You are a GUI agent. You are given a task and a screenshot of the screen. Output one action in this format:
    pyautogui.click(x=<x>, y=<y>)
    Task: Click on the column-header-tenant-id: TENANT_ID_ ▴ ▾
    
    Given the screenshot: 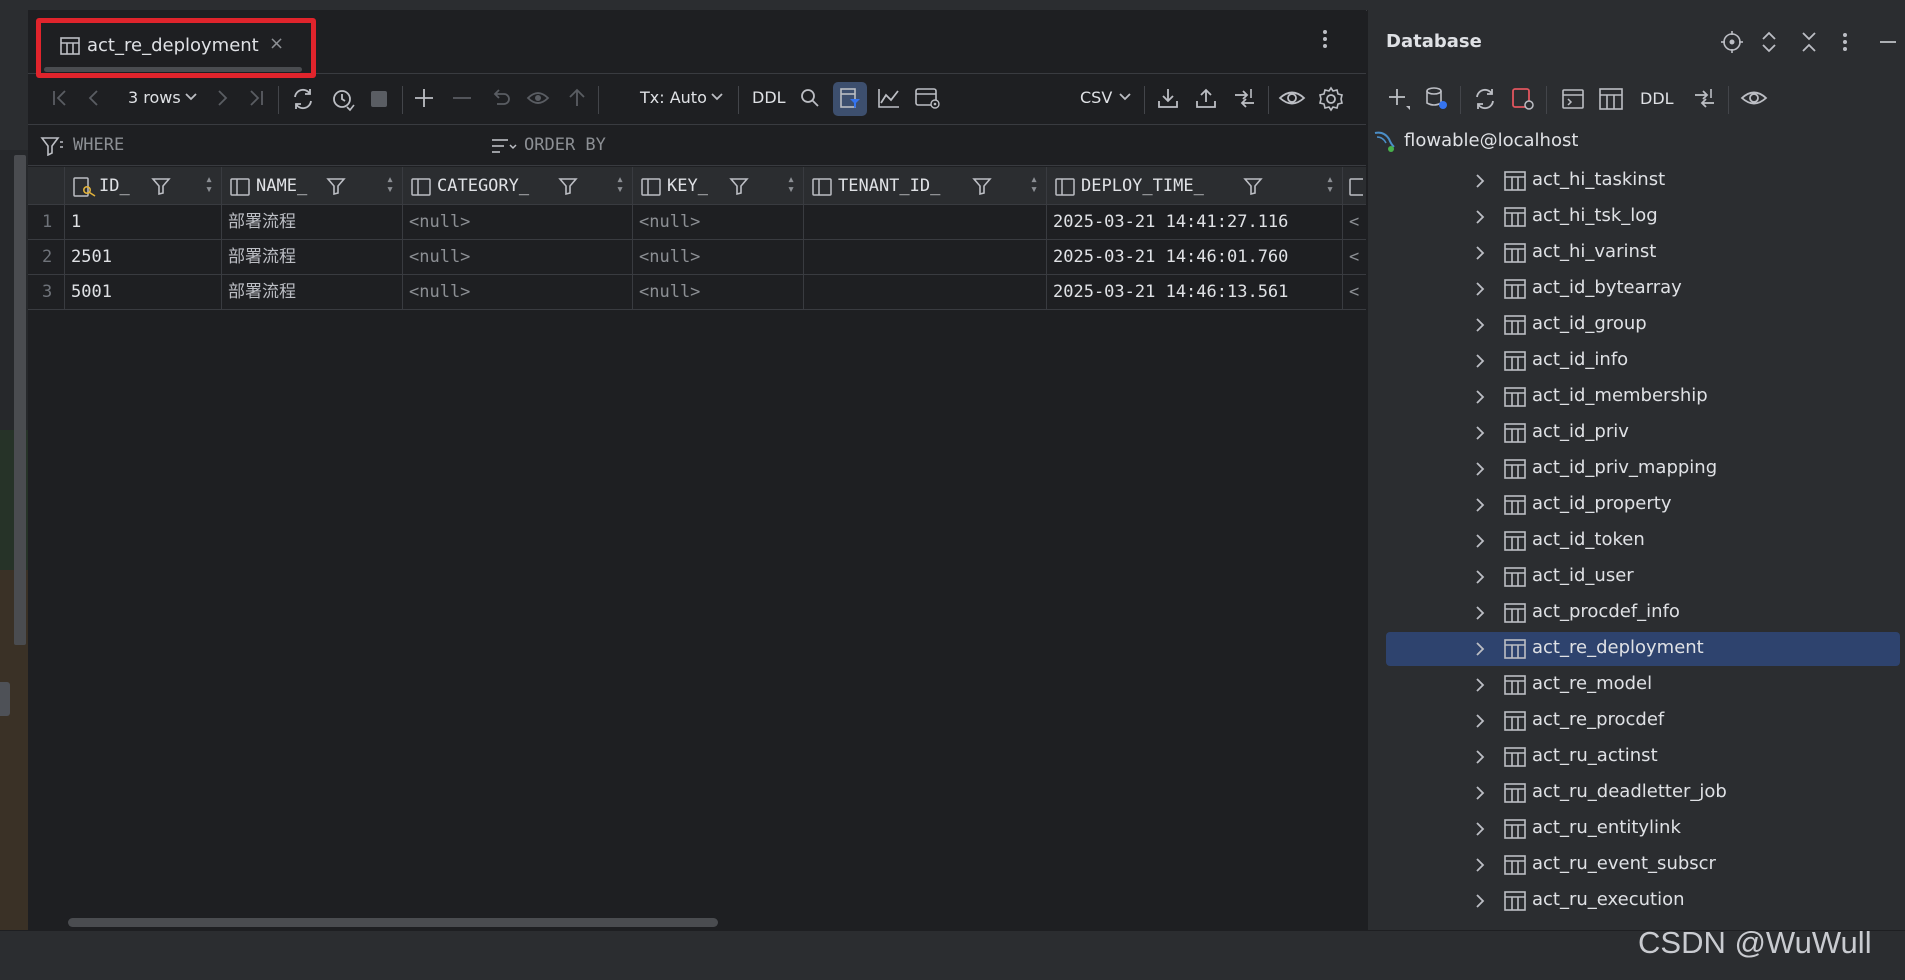 What is the action you would take?
    pyautogui.click(x=925, y=185)
    